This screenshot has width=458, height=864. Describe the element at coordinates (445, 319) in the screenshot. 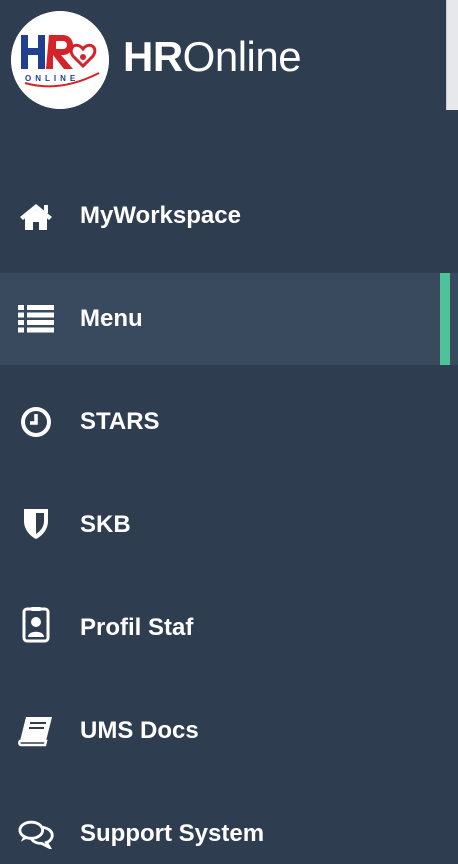

I see `active-indicator` at that location.